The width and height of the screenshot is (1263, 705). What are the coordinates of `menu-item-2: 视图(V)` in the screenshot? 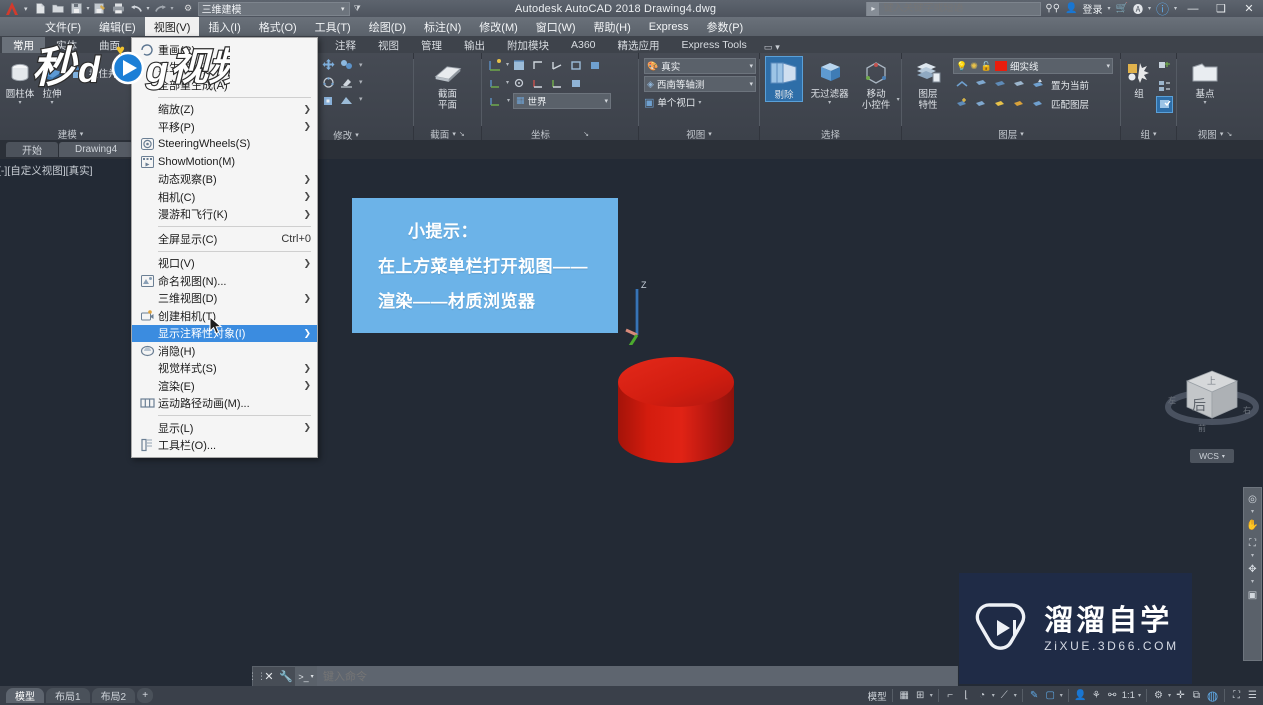 It's located at (172, 26).